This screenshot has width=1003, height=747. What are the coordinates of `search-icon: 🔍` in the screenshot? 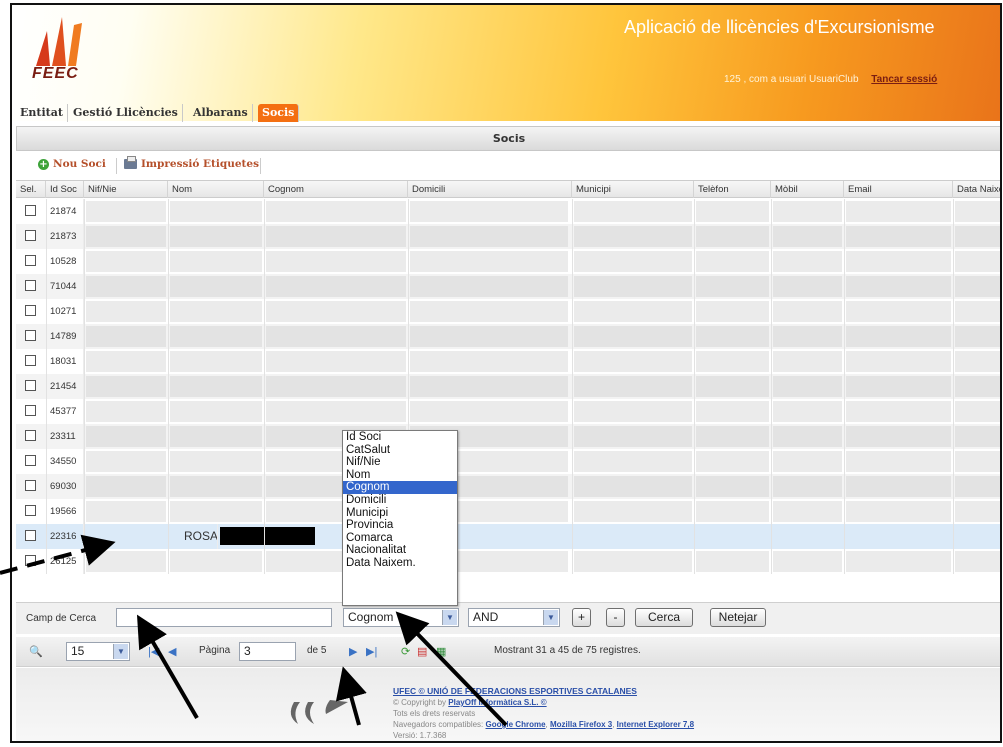 It's located at (36, 651).